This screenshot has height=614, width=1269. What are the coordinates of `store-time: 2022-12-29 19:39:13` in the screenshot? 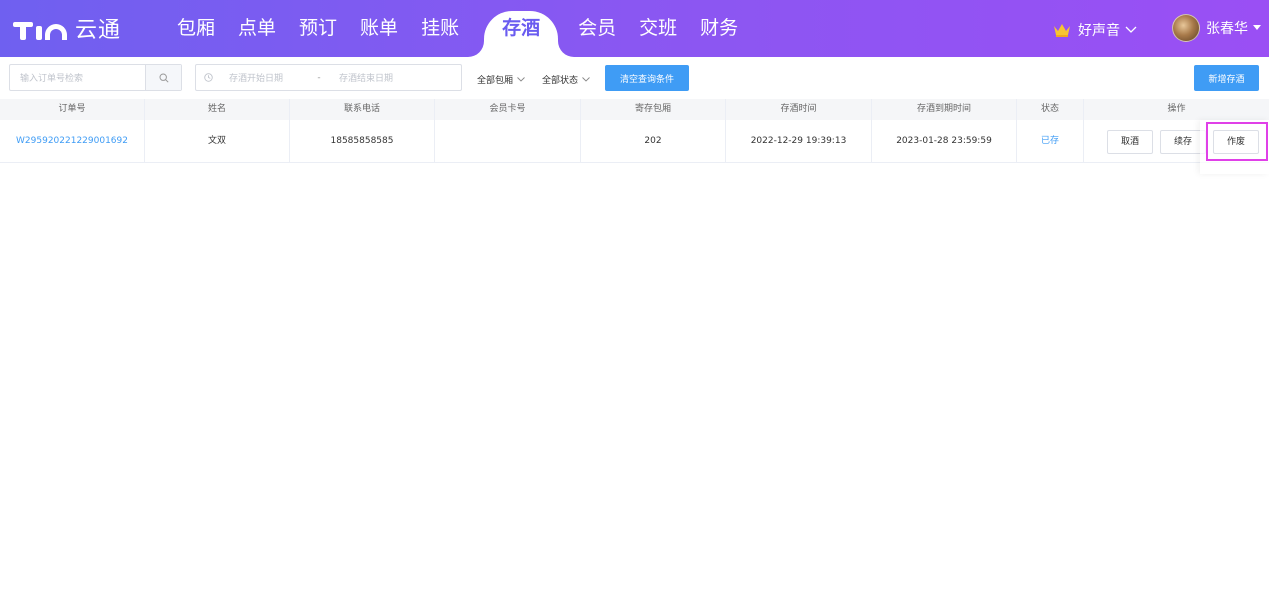 It's located at (799, 141).